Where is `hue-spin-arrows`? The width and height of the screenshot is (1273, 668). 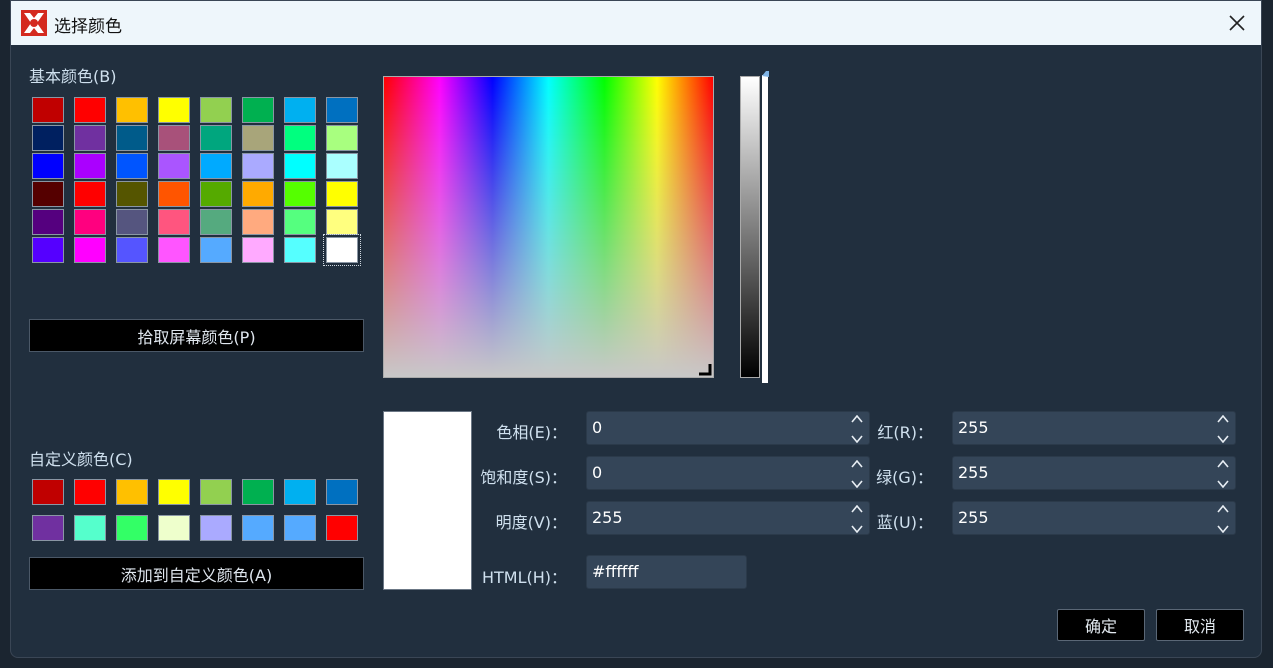
hue-spin-arrows is located at coordinates (857, 429).